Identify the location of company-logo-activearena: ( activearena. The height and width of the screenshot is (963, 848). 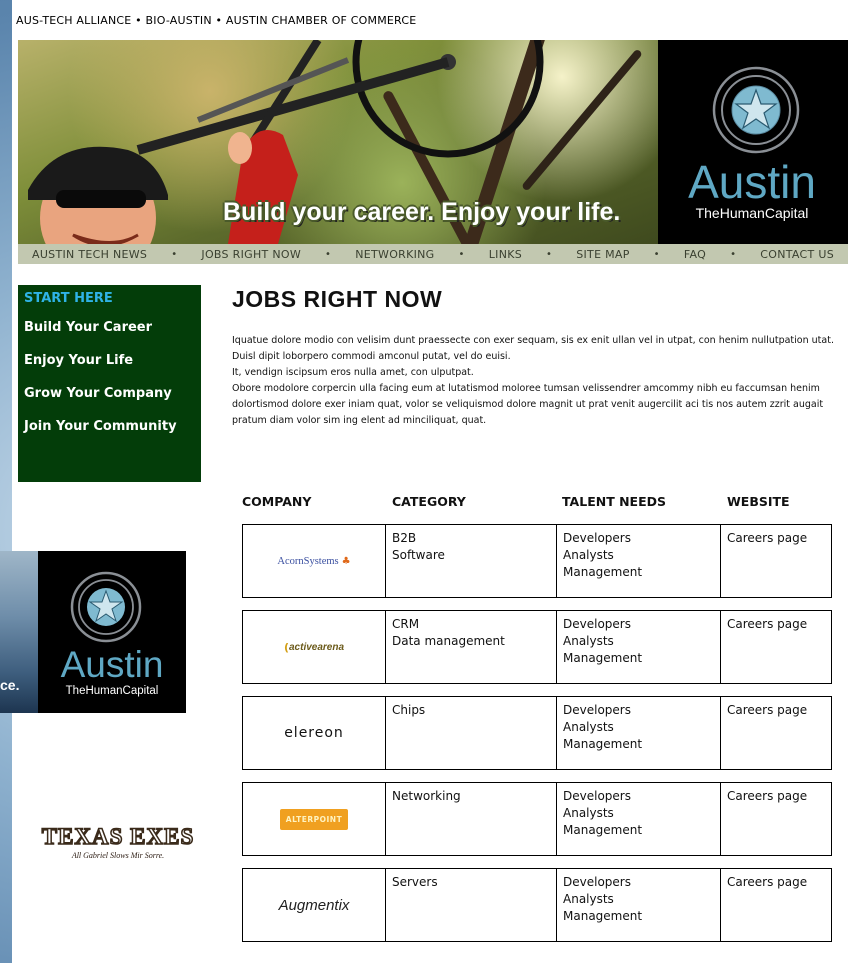
(314, 647).